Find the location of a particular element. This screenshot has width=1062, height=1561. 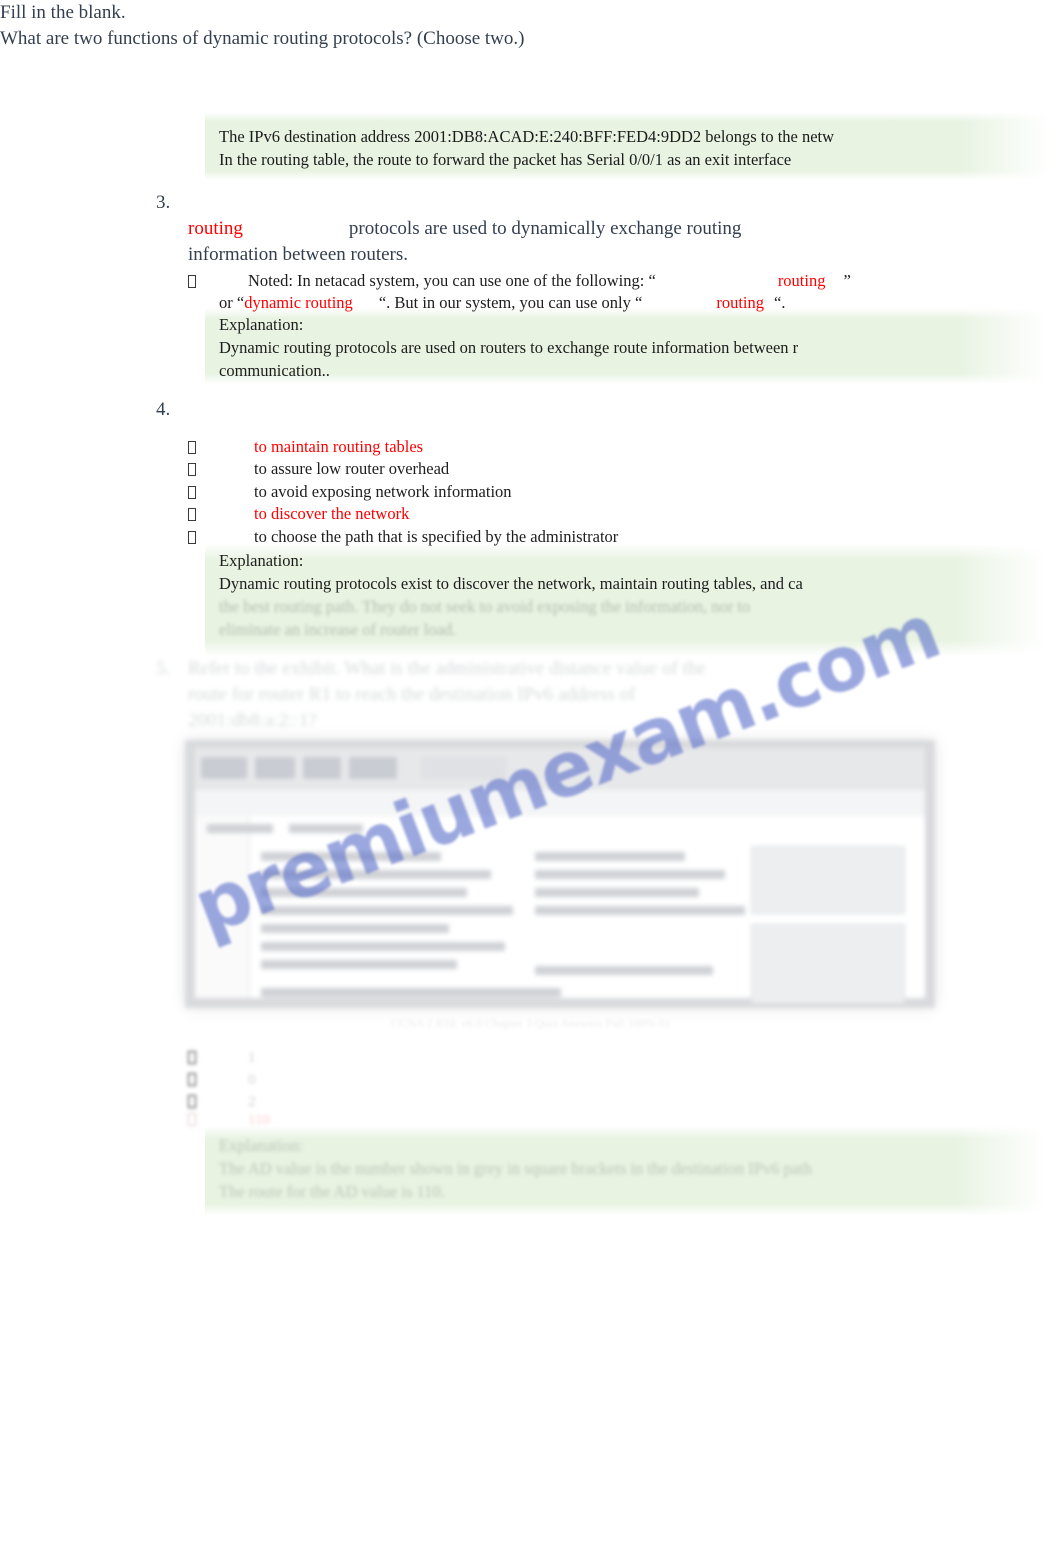

question-3-note-answer-3: routing is located at coordinates (740, 302).